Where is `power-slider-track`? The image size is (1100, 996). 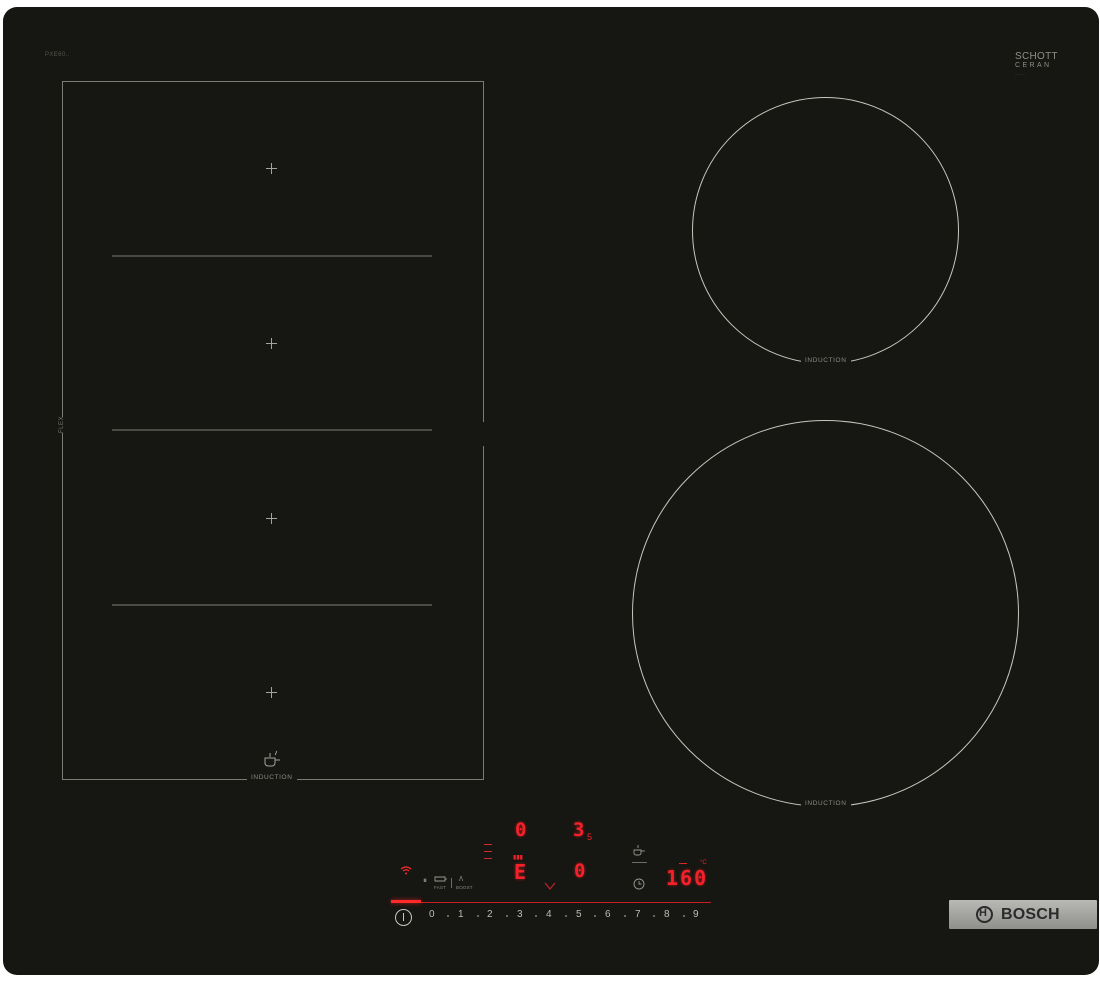 power-slider-track is located at coordinates (551, 902).